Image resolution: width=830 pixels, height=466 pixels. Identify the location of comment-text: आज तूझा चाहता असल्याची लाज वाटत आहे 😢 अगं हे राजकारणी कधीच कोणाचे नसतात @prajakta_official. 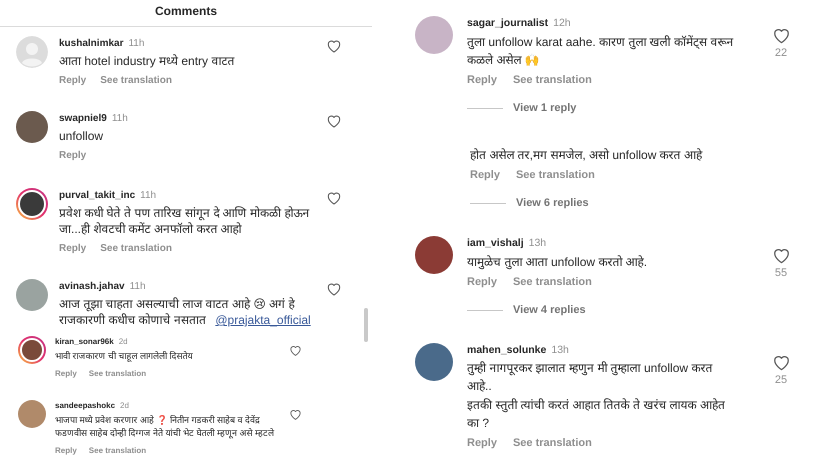
(185, 312).